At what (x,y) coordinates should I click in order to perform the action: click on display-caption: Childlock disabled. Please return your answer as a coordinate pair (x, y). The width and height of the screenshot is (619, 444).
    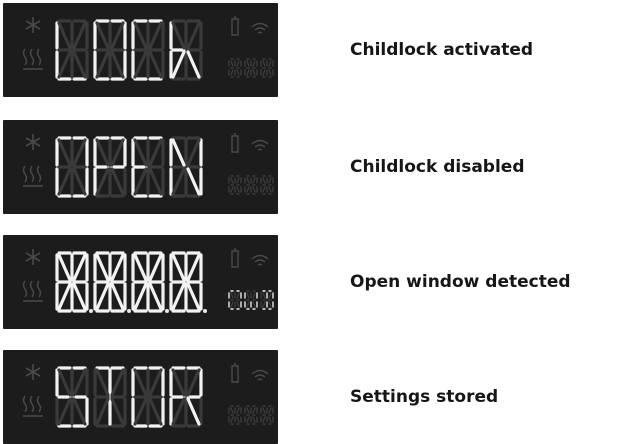
    Looking at the image, I should click on (437, 167).